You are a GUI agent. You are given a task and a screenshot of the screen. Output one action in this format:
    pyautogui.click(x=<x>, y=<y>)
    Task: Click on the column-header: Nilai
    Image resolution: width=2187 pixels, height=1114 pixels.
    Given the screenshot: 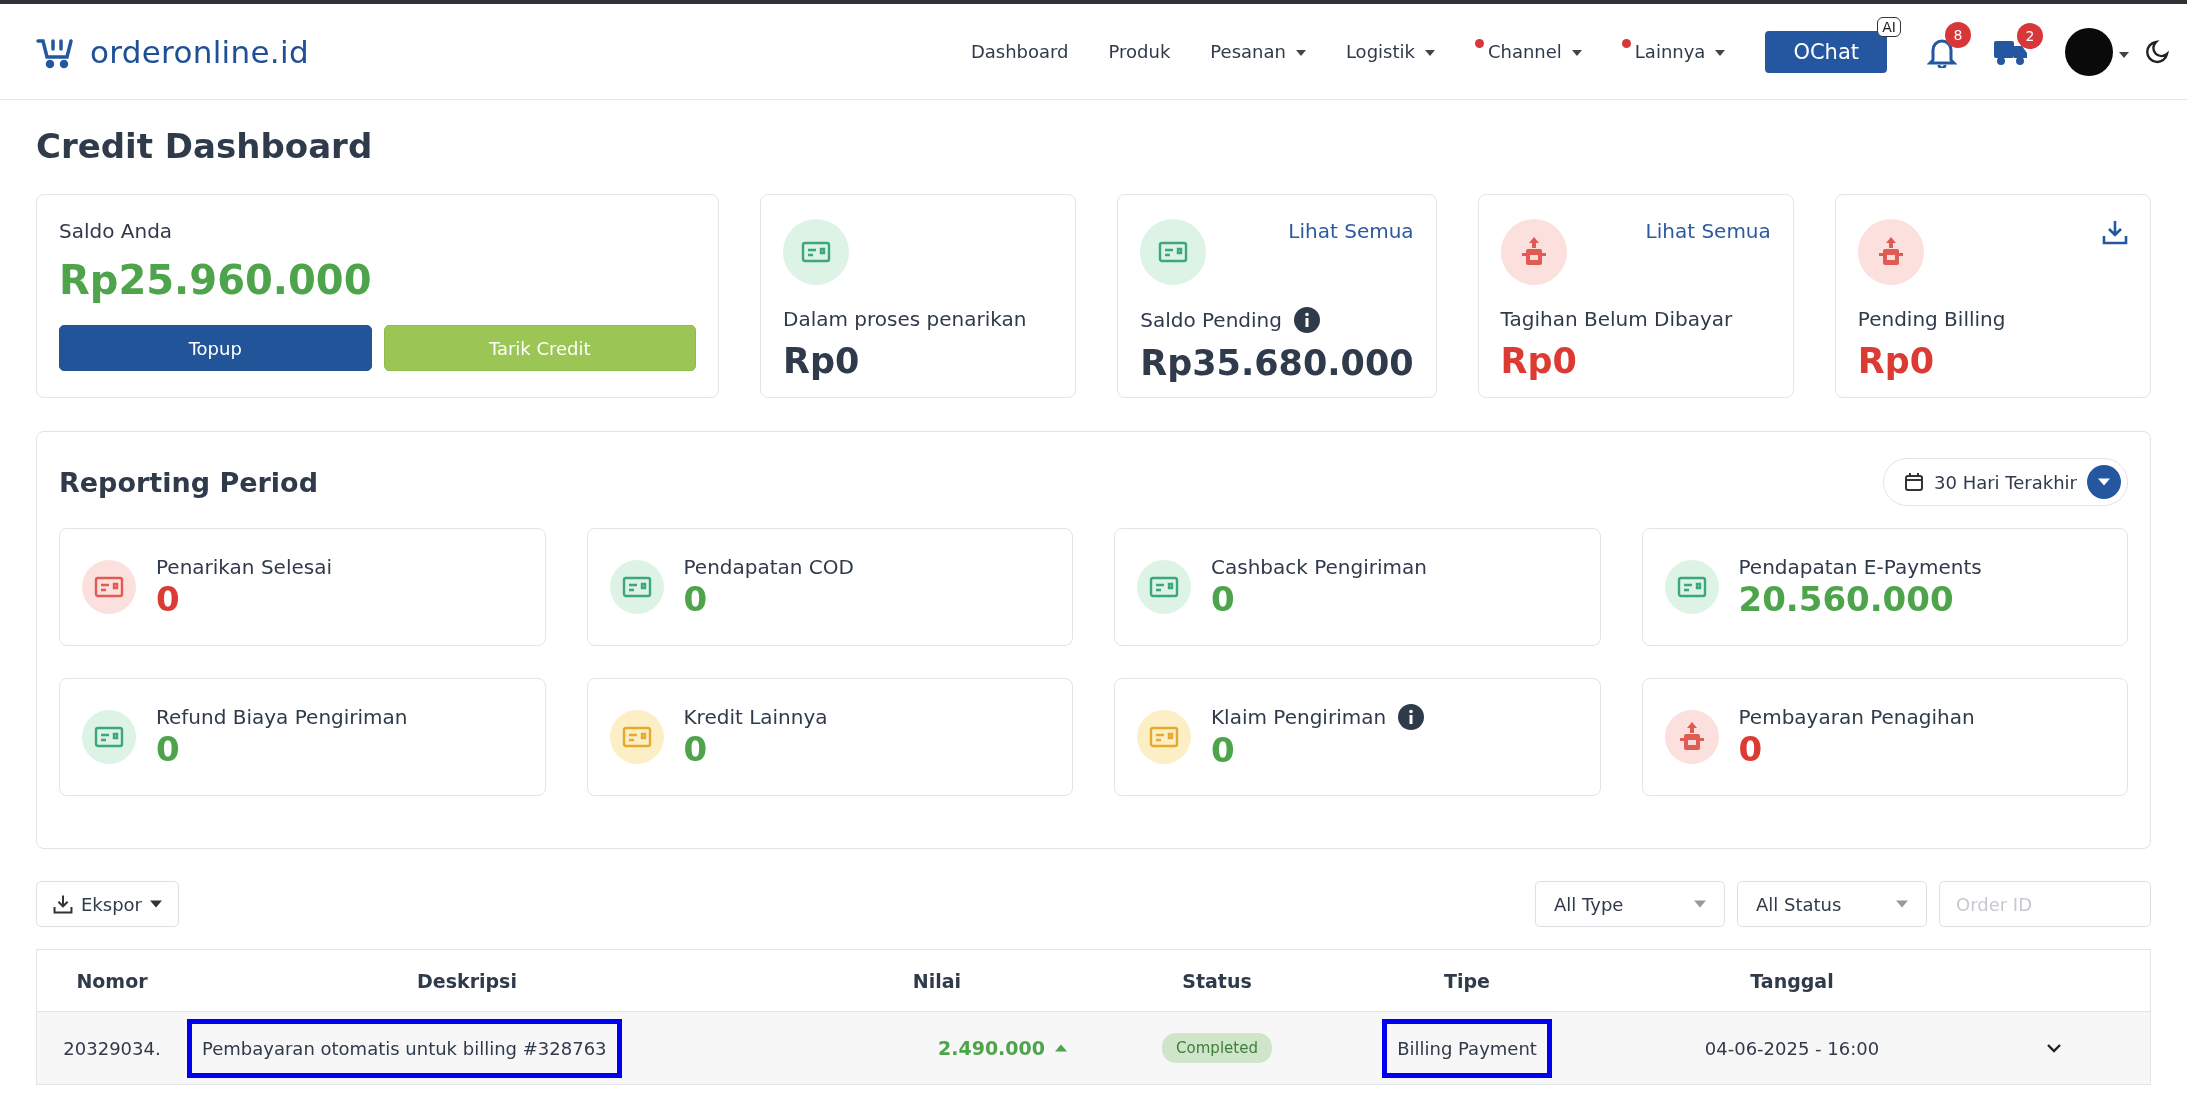 What is the action you would take?
    pyautogui.click(x=937, y=980)
    